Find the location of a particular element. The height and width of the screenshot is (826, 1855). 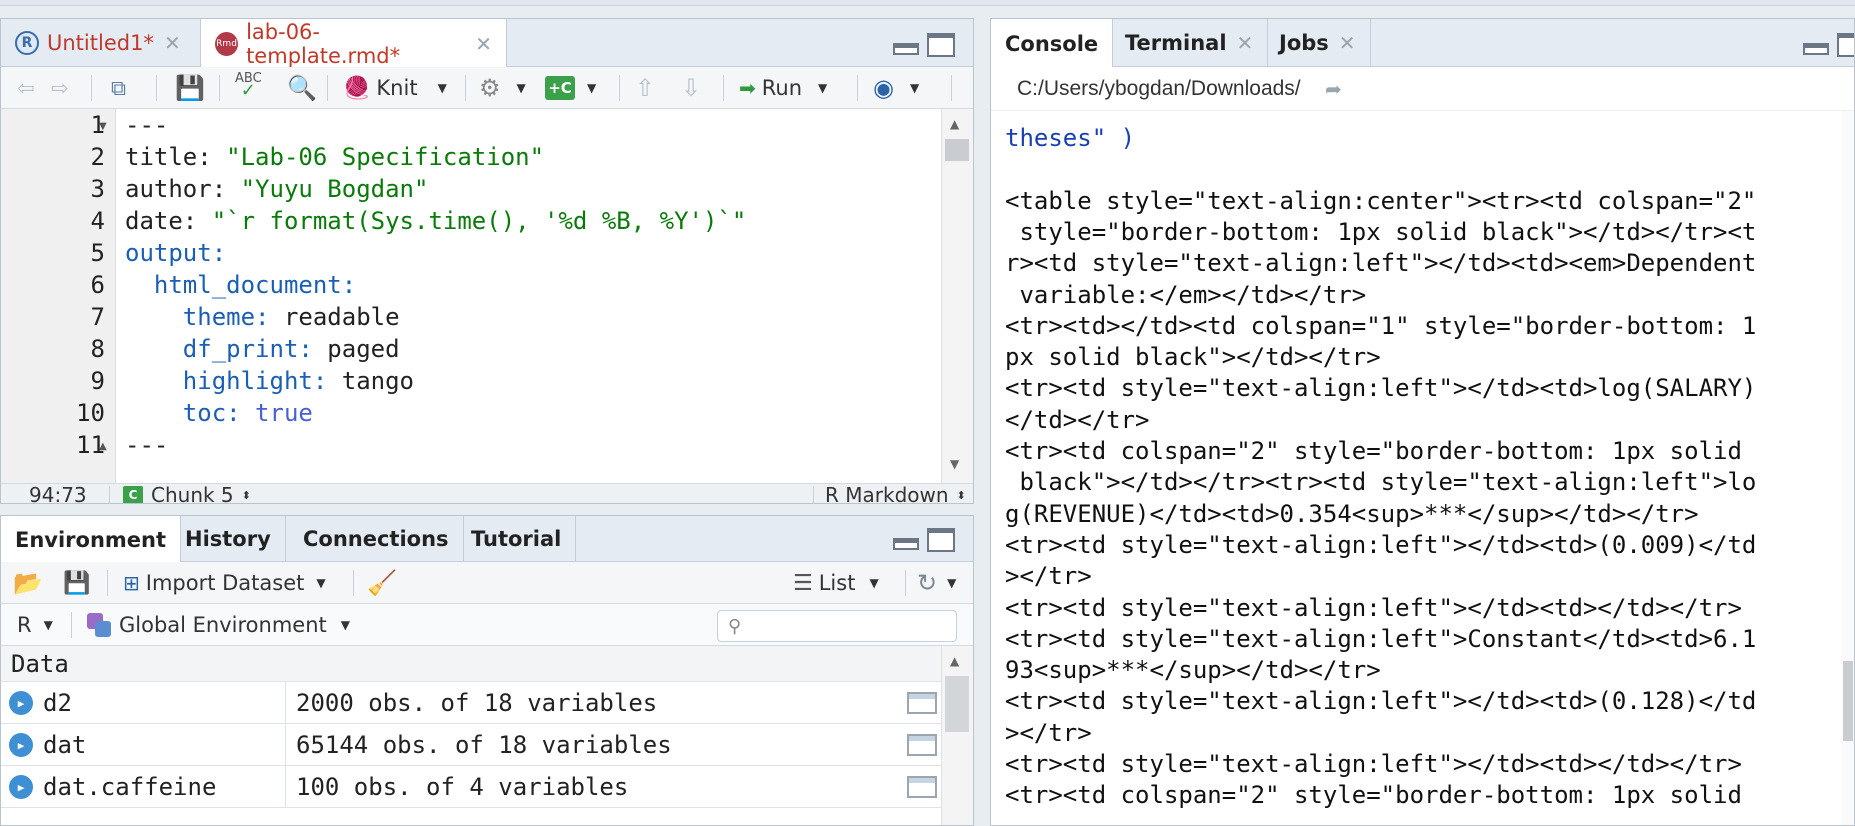

tab-console: Console is located at coordinates (1052, 43).